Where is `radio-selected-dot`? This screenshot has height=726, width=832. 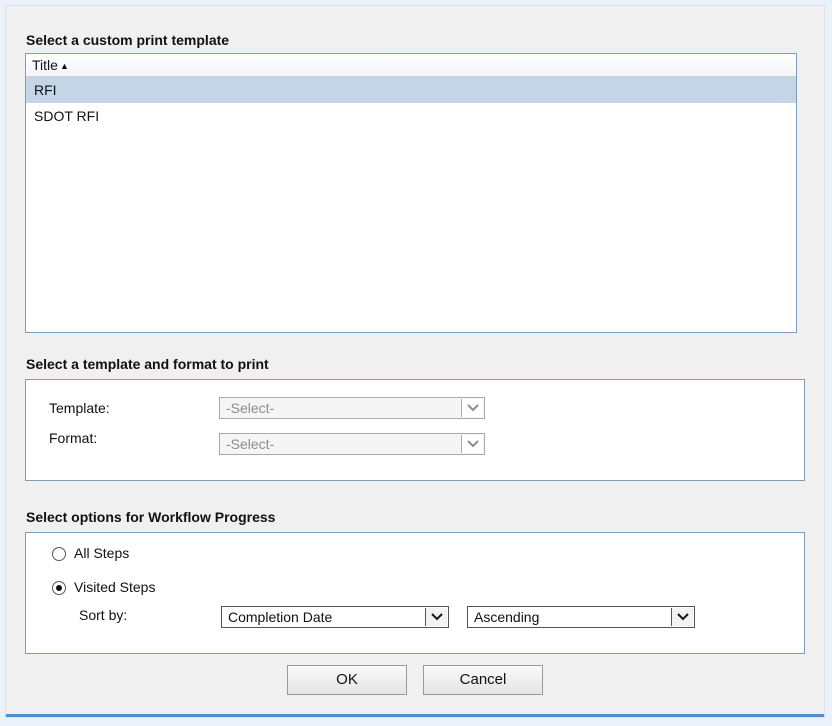 radio-selected-dot is located at coordinates (59, 588).